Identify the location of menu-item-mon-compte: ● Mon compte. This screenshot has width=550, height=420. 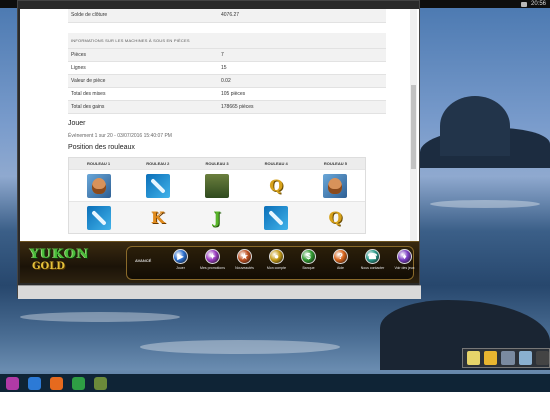
(276, 259).